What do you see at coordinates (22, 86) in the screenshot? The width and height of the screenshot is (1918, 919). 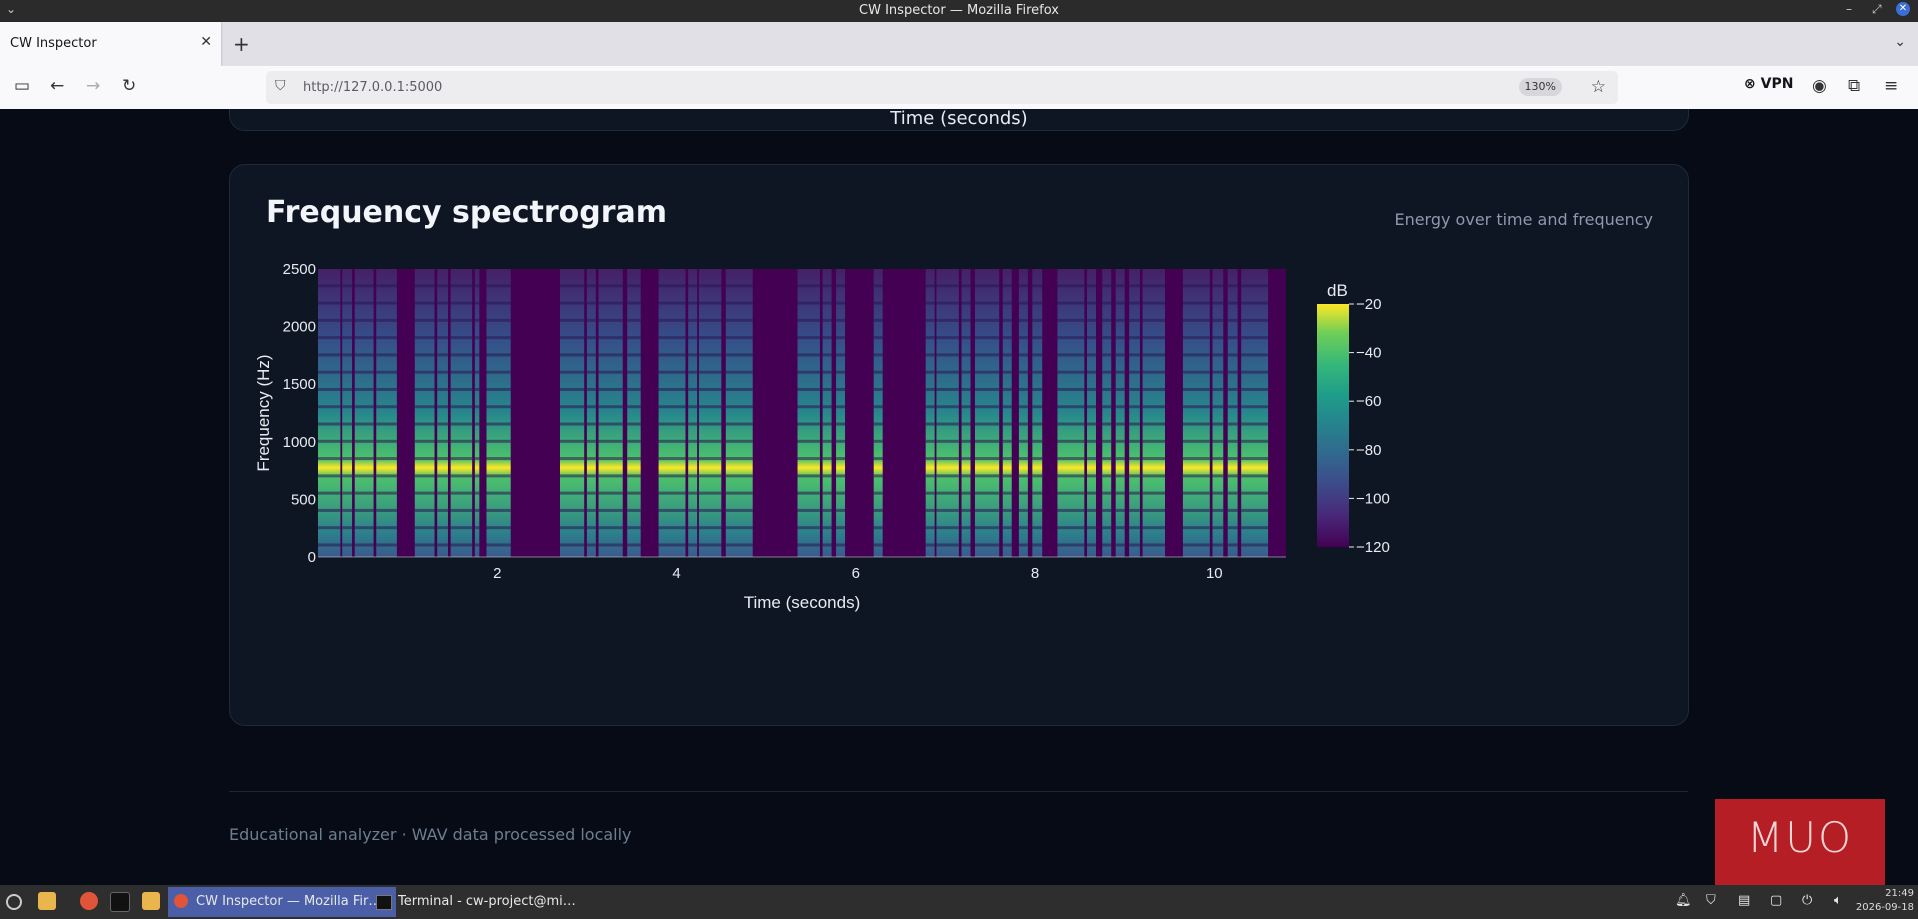 I see `sidebar-toggle-icon: ▭` at bounding box center [22, 86].